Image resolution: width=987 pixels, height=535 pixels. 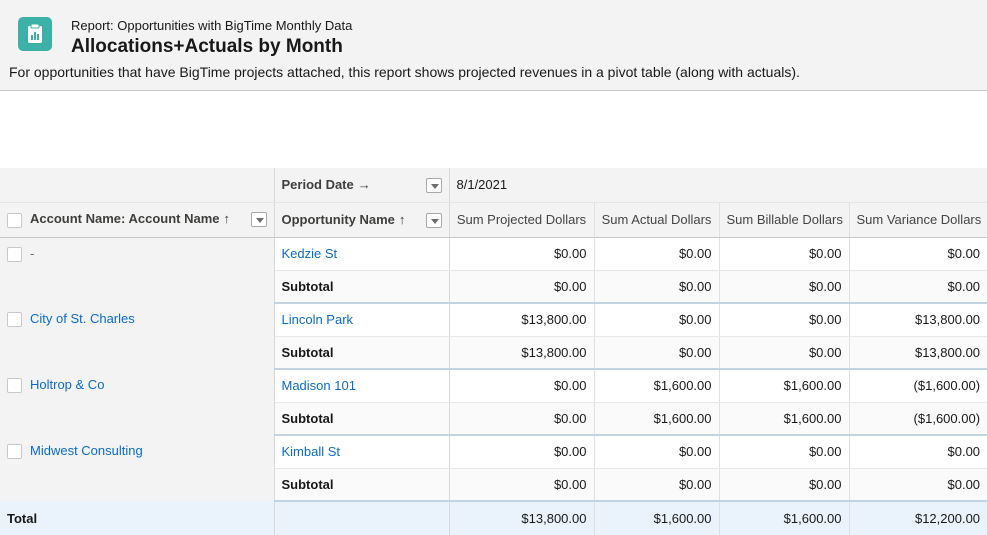 I want to click on account-name-label: Account Name, so click(x=125, y=219).